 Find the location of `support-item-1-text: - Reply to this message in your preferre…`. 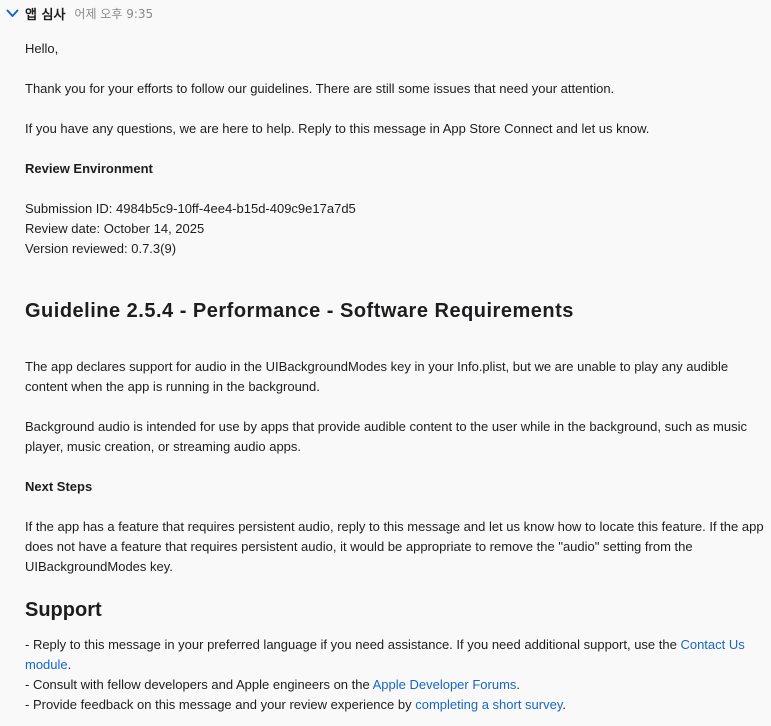

support-item-1-text: - Reply to this message in your preferre… is located at coordinates (353, 644).